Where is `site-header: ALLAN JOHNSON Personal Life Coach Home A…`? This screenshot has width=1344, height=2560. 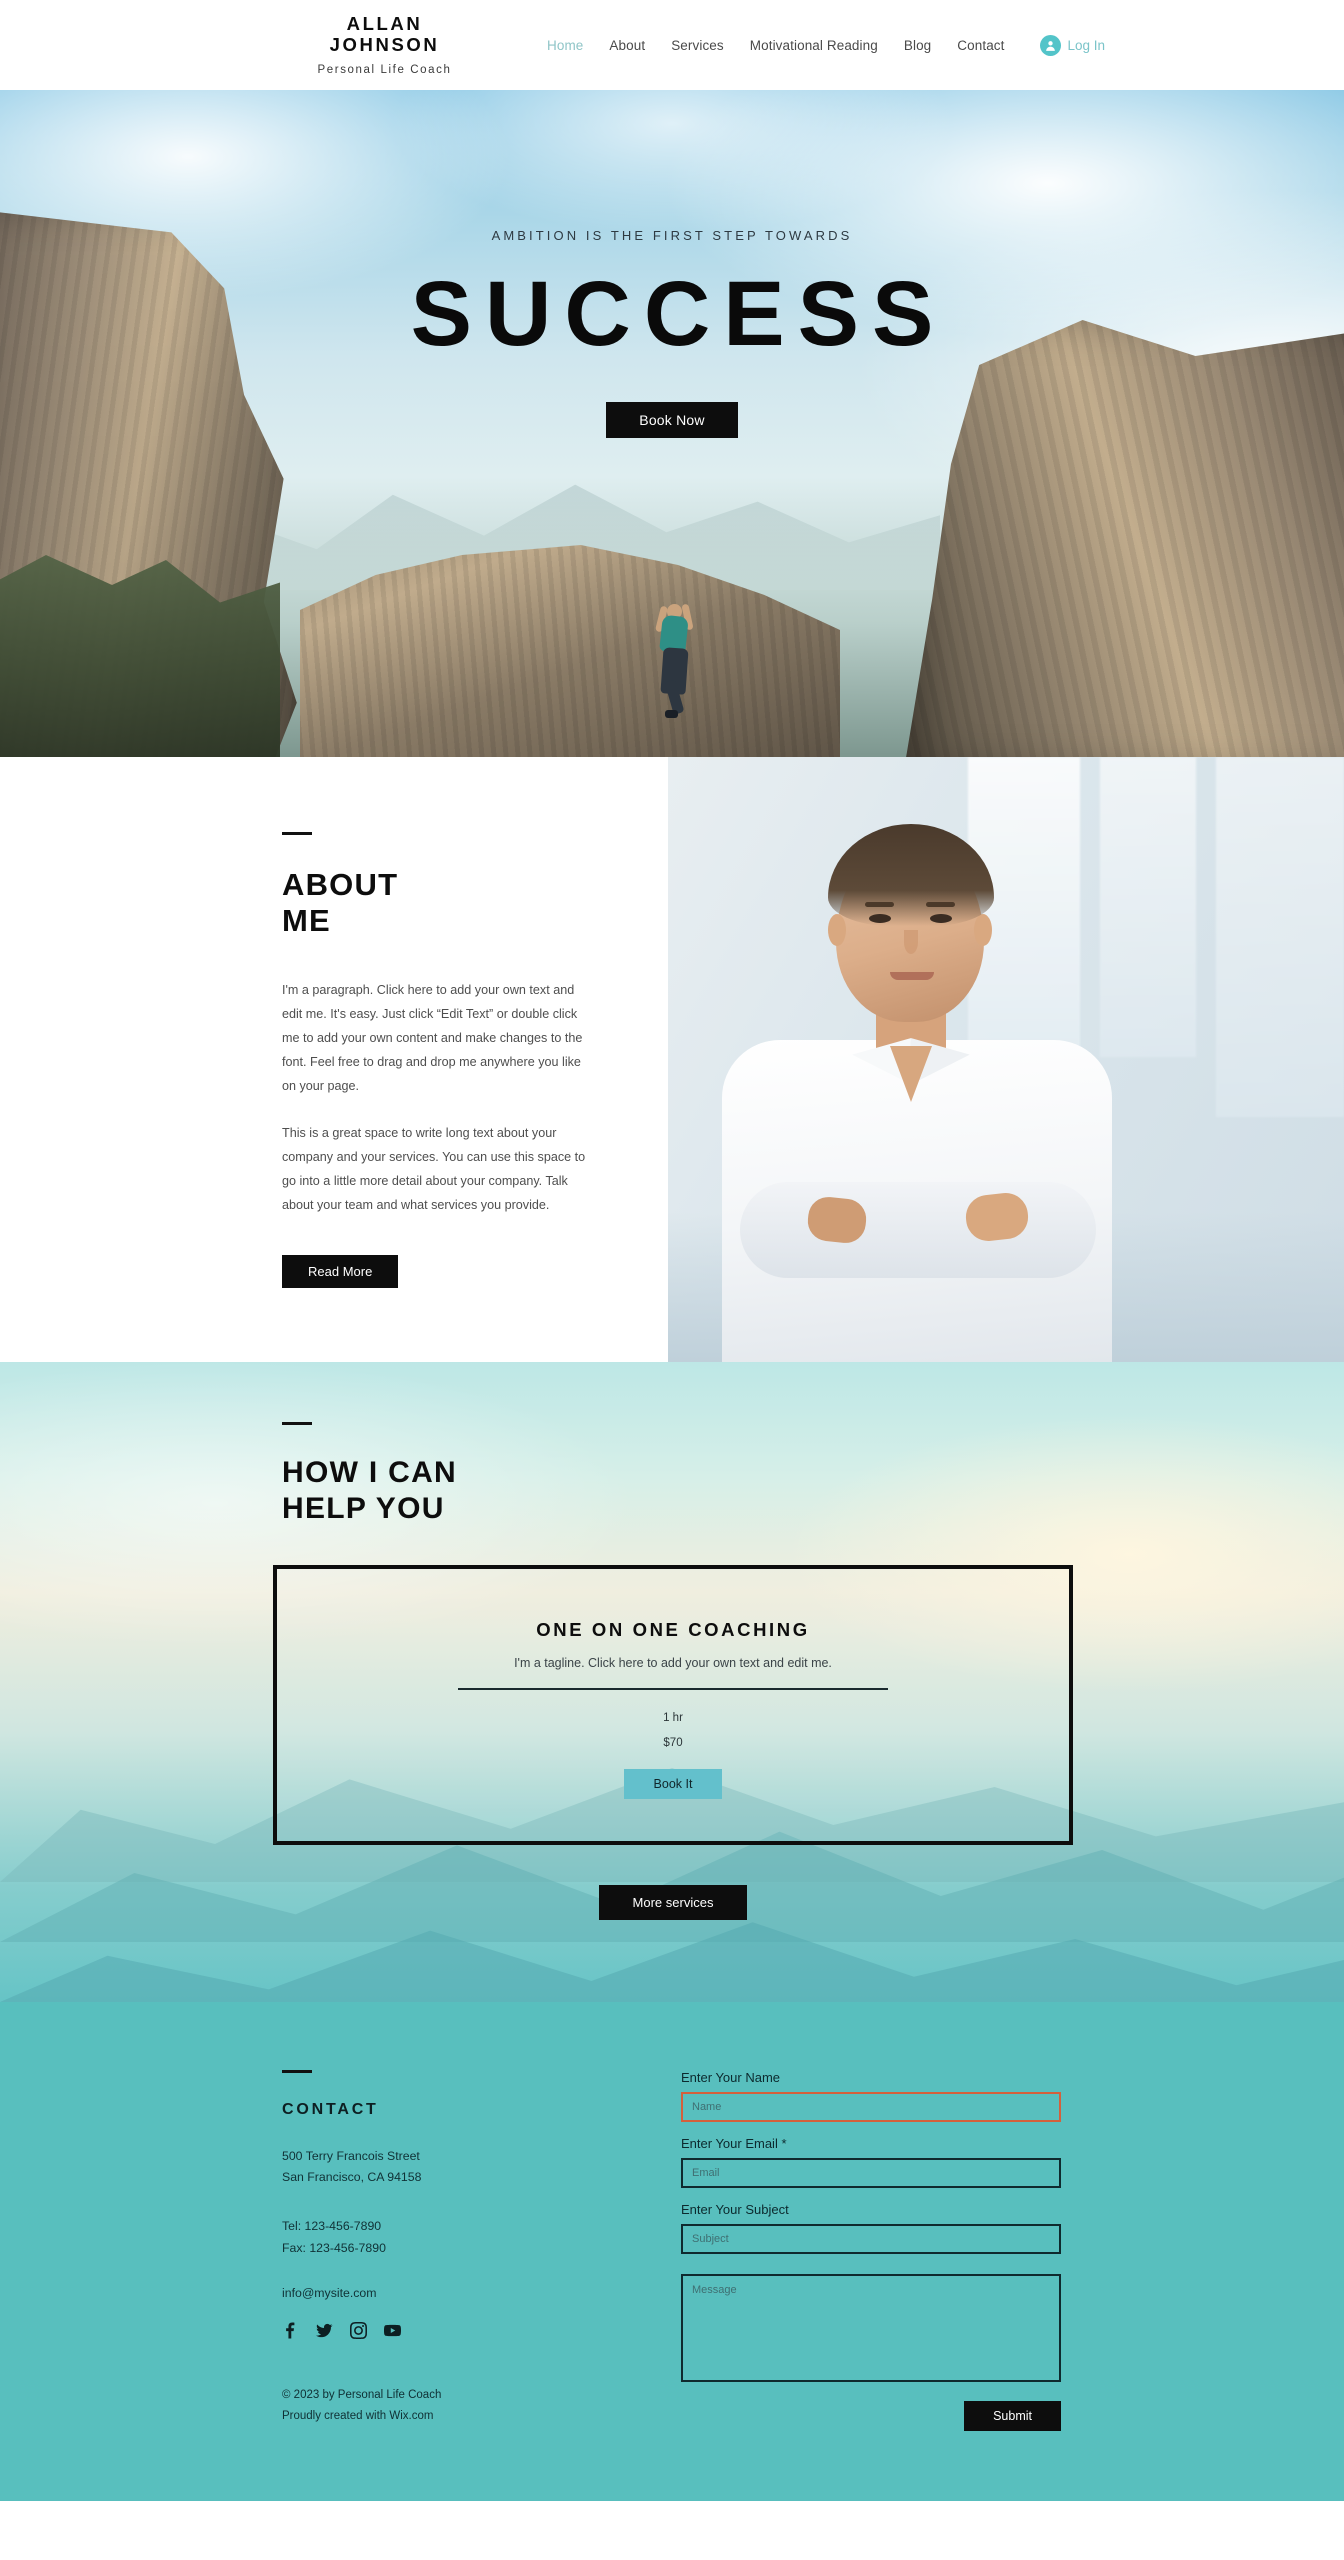 site-header: ALLAN JOHNSON Personal Life Coach Home A… is located at coordinates (672, 45).